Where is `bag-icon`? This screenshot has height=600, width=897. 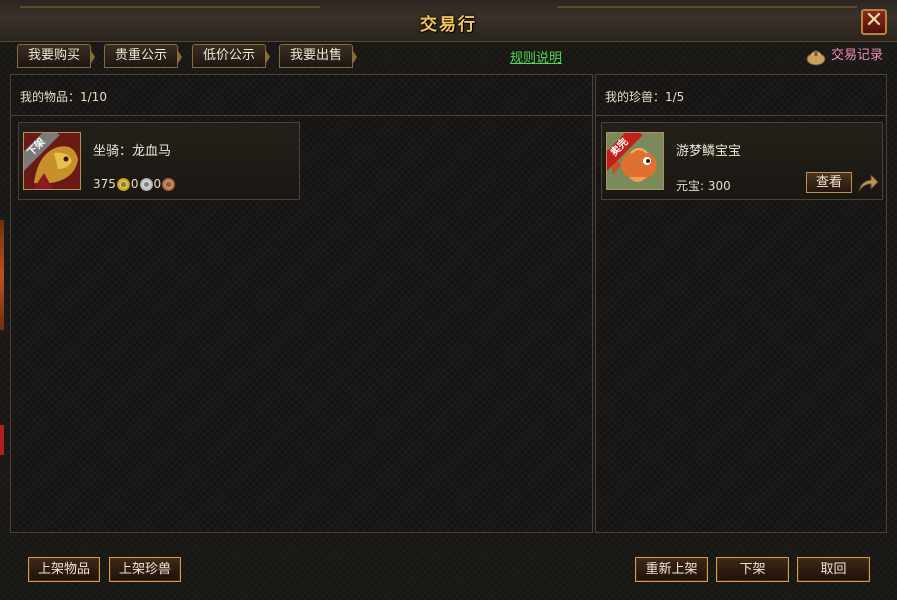 bag-icon is located at coordinates (816, 57).